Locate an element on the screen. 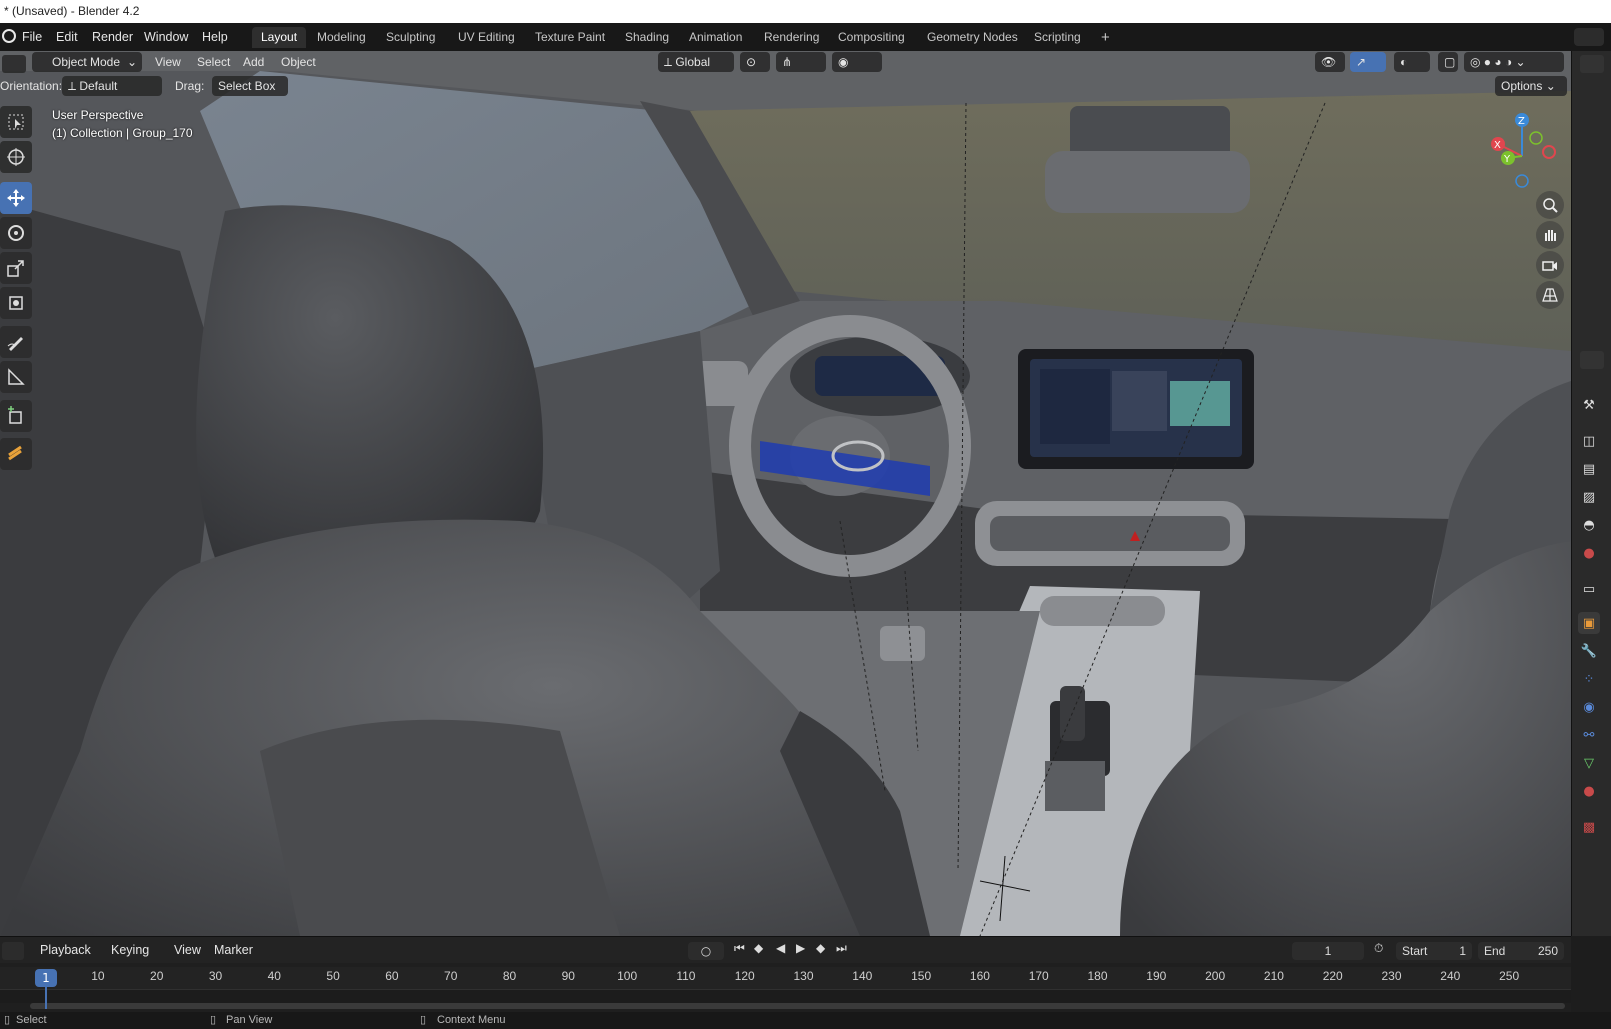 This screenshot has width=1611, height=1029. transform-orientation-dropdown: ⟂ Global is located at coordinates (696, 62).